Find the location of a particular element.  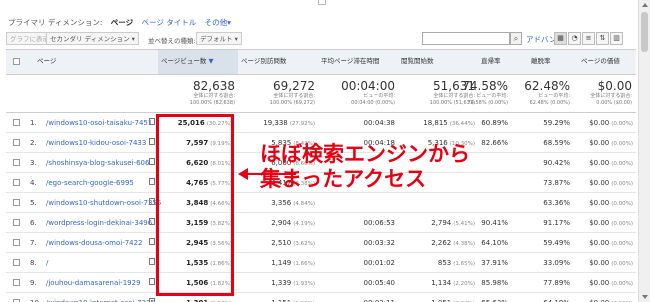

sort-type-label: 並べ替えの種類: is located at coordinates (172, 41).